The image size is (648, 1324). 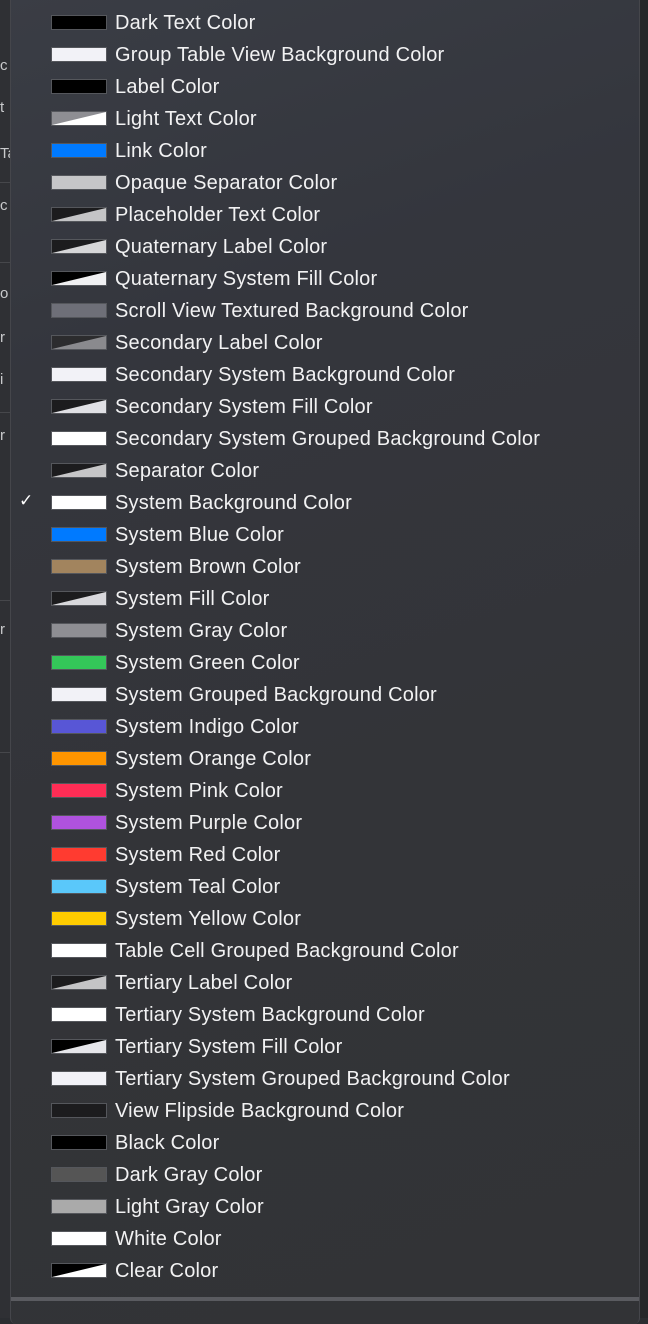 What do you see at coordinates (276, 695) in the screenshot?
I see `menu-item-label: System Grouped Background Color` at bounding box center [276, 695].